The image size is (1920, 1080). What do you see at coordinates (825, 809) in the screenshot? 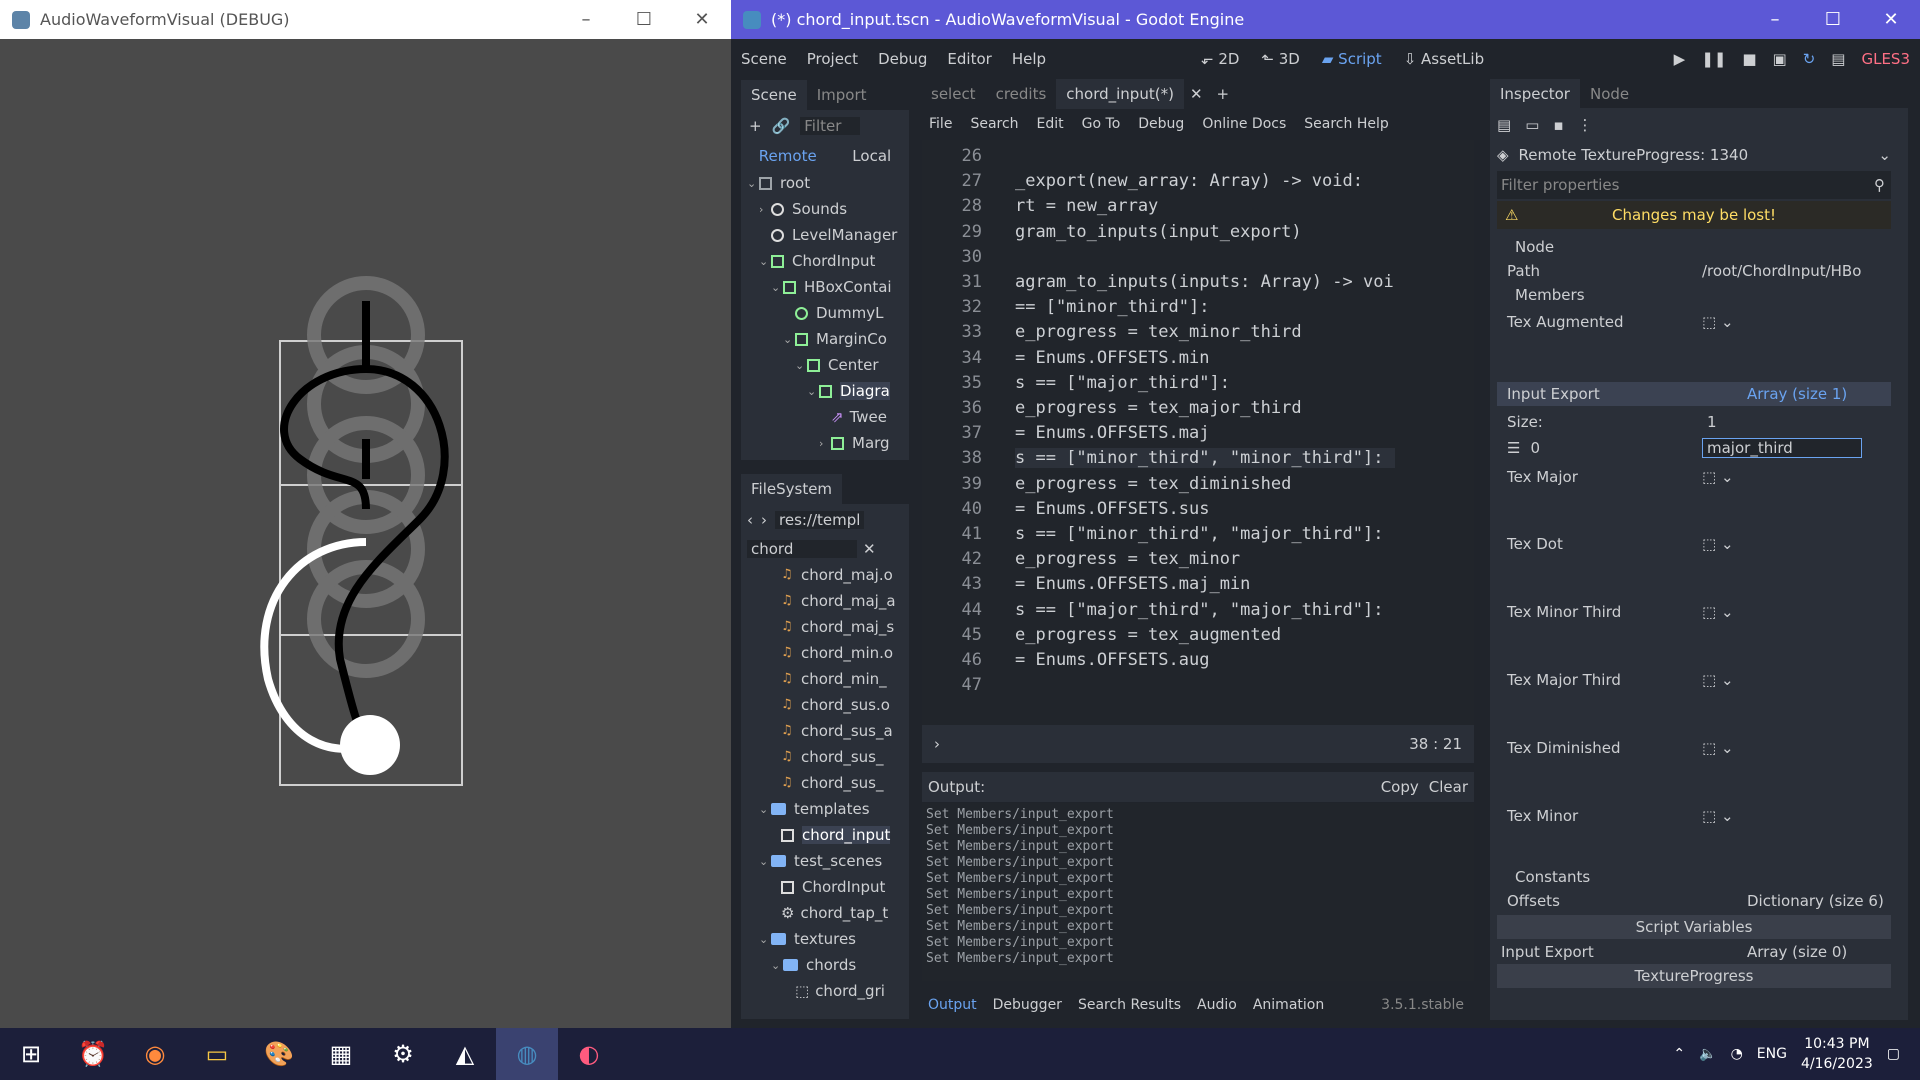
I see `folder-item: ⌄ templates` at bounding box center [825, 809].